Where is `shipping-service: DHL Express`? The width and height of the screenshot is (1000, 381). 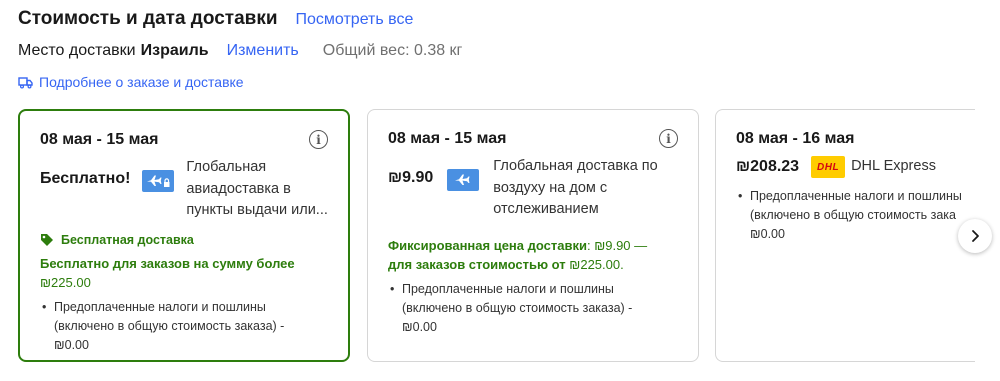 shipping-service: DHL Express is located at coordinates (893, 166).